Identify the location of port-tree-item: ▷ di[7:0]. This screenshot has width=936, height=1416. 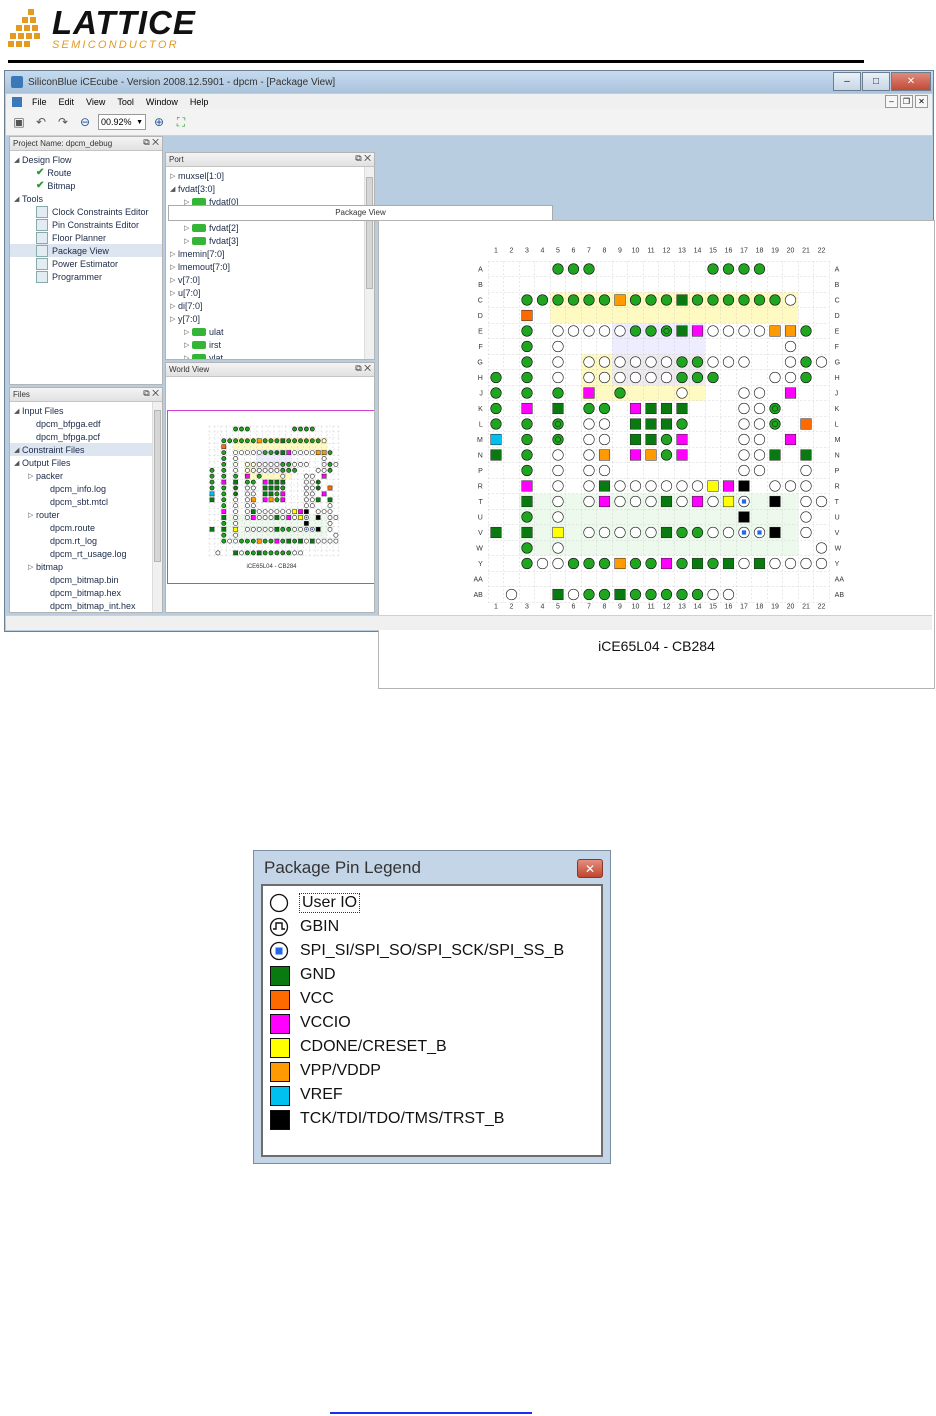
(270, 305).